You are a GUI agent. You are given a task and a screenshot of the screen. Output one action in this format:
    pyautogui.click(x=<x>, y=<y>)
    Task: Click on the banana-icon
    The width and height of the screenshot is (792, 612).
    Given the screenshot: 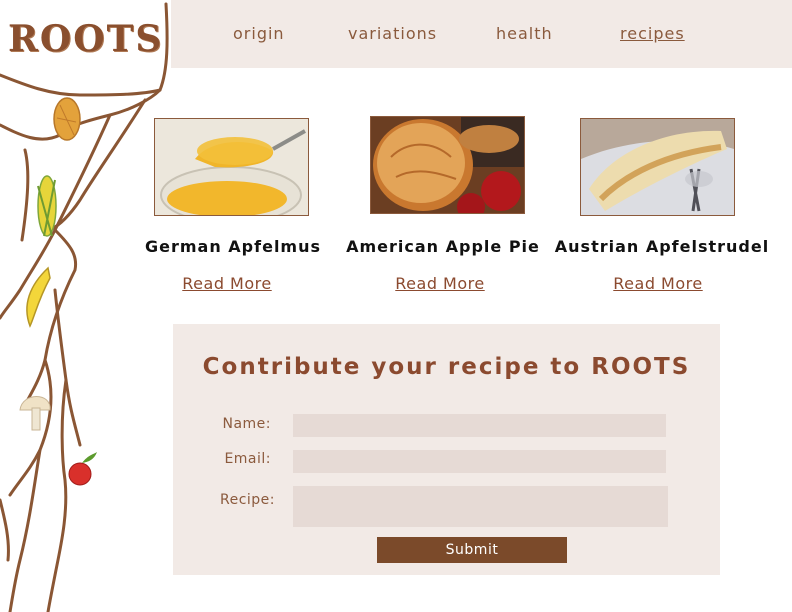 What is the action you would take?
    pyautogui.click(x=38, y=297)
    